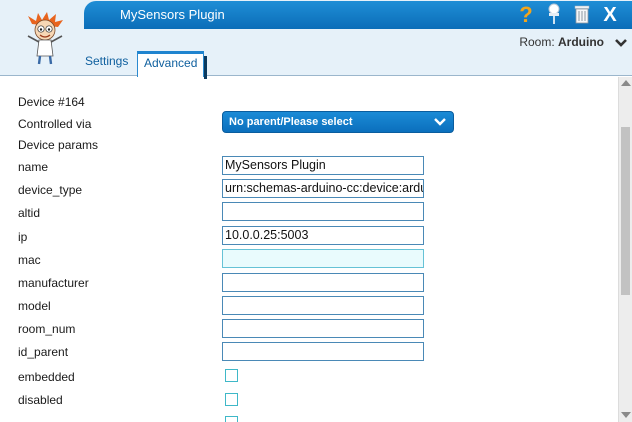  Describe the element at coordinates (172, 65) in the screenshot. I see `tab-advanced: Advanced` at that location.